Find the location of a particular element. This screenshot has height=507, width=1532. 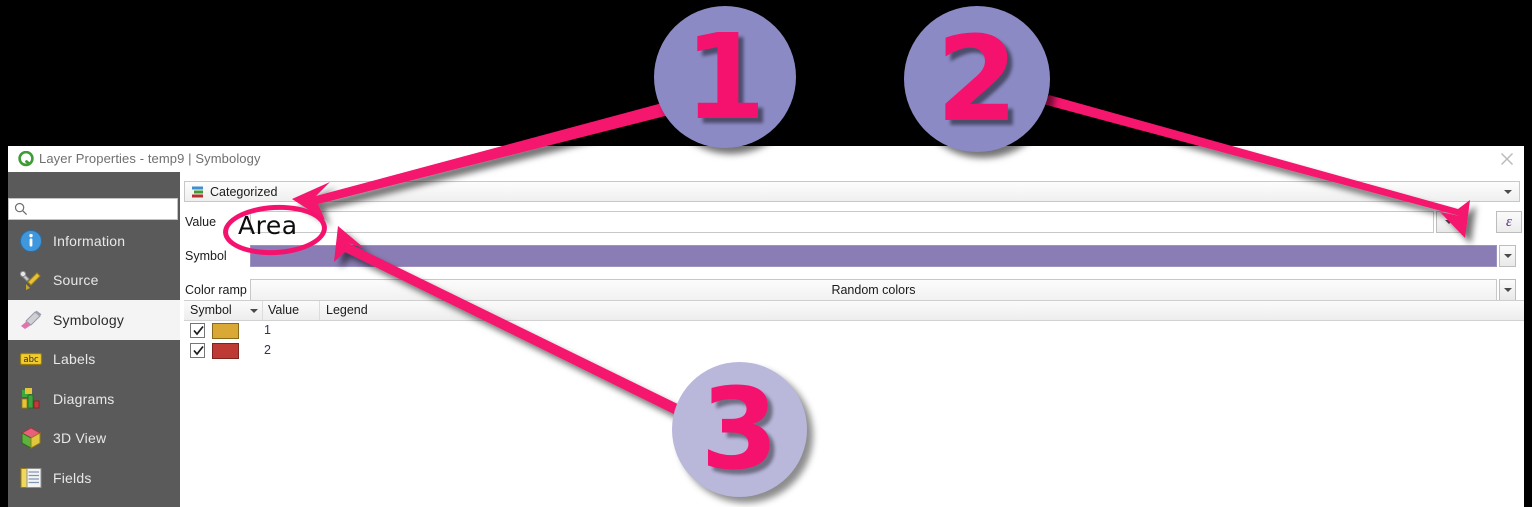

table-row: 1 is located at coordinates (854, 331).